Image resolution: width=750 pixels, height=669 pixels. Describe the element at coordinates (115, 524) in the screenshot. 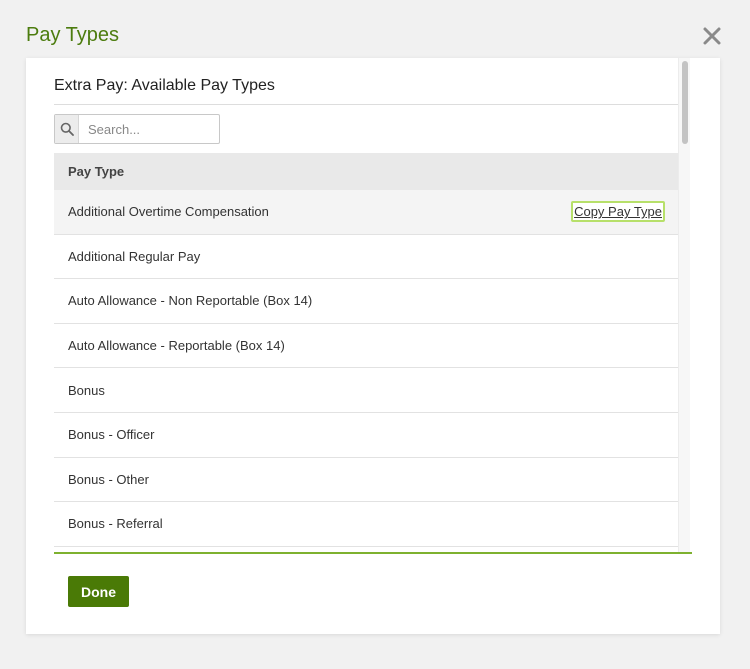

I see `pay-type-name: Bonus - Referral` at that location.